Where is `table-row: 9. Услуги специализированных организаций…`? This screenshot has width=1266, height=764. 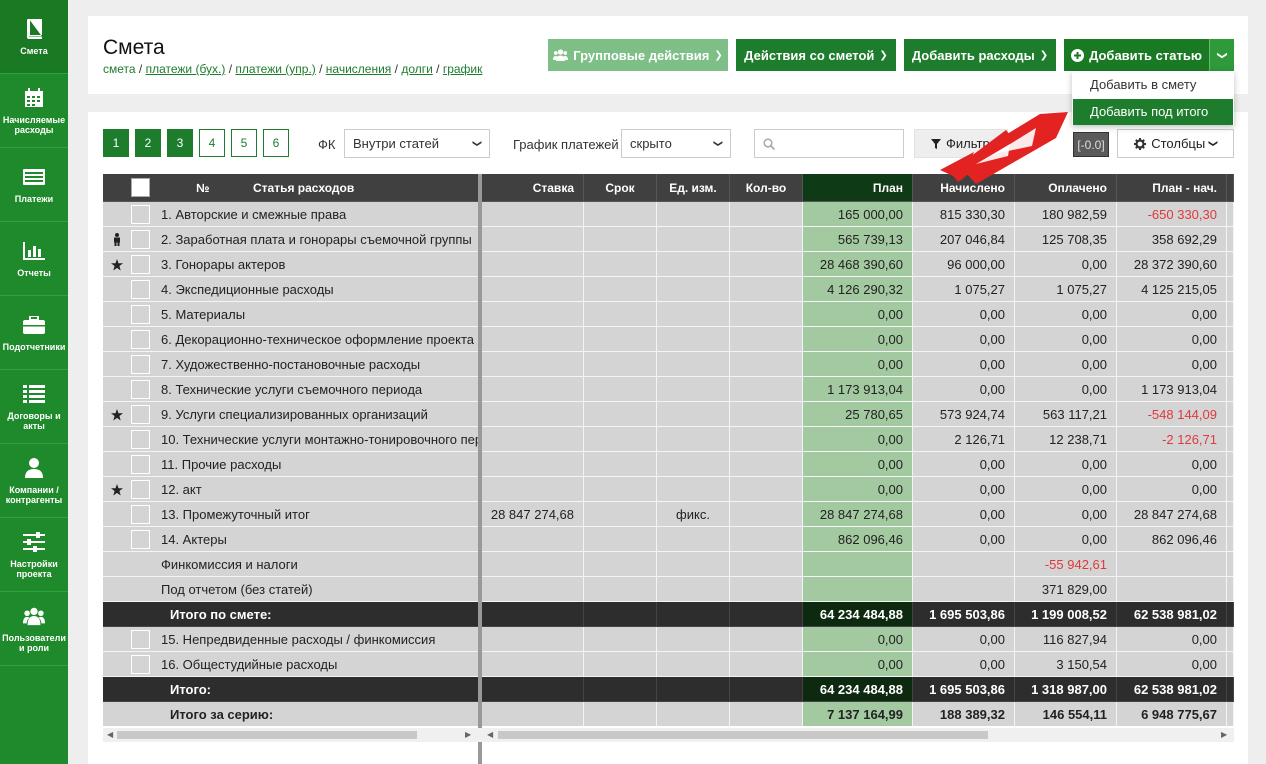 table-row: 9. Услуги специализированных организаций… is located at coordinates (668, 414).